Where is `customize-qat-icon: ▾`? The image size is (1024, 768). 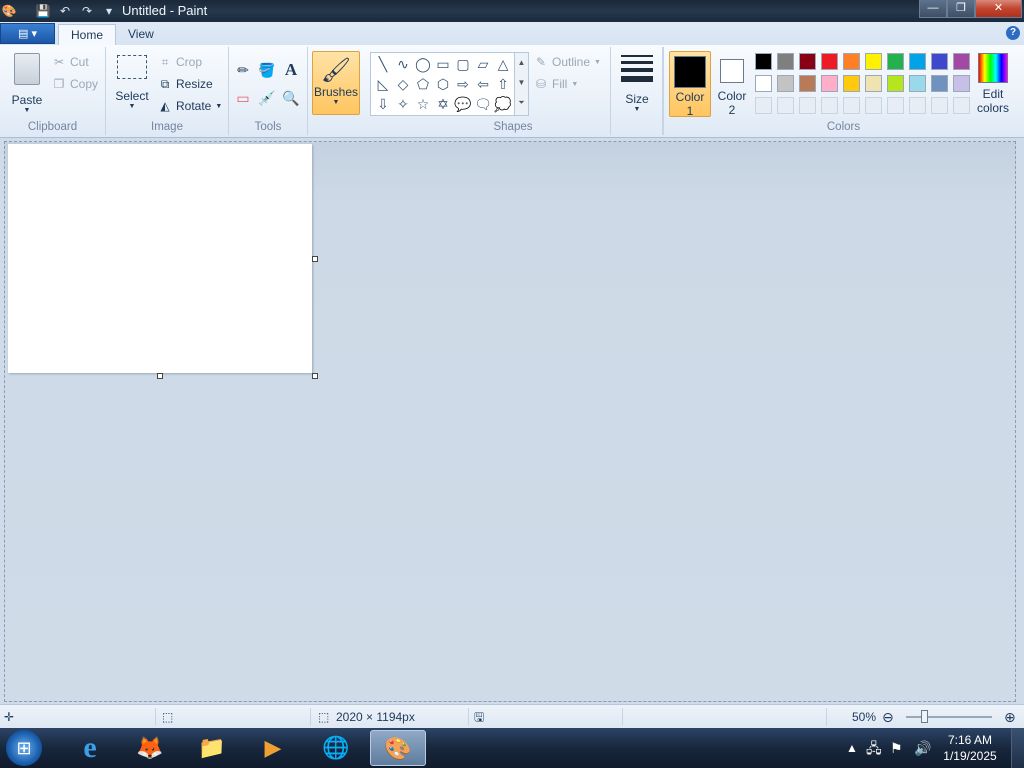
customize-qat-icon: ▾ is located at coordinates (109, 11).